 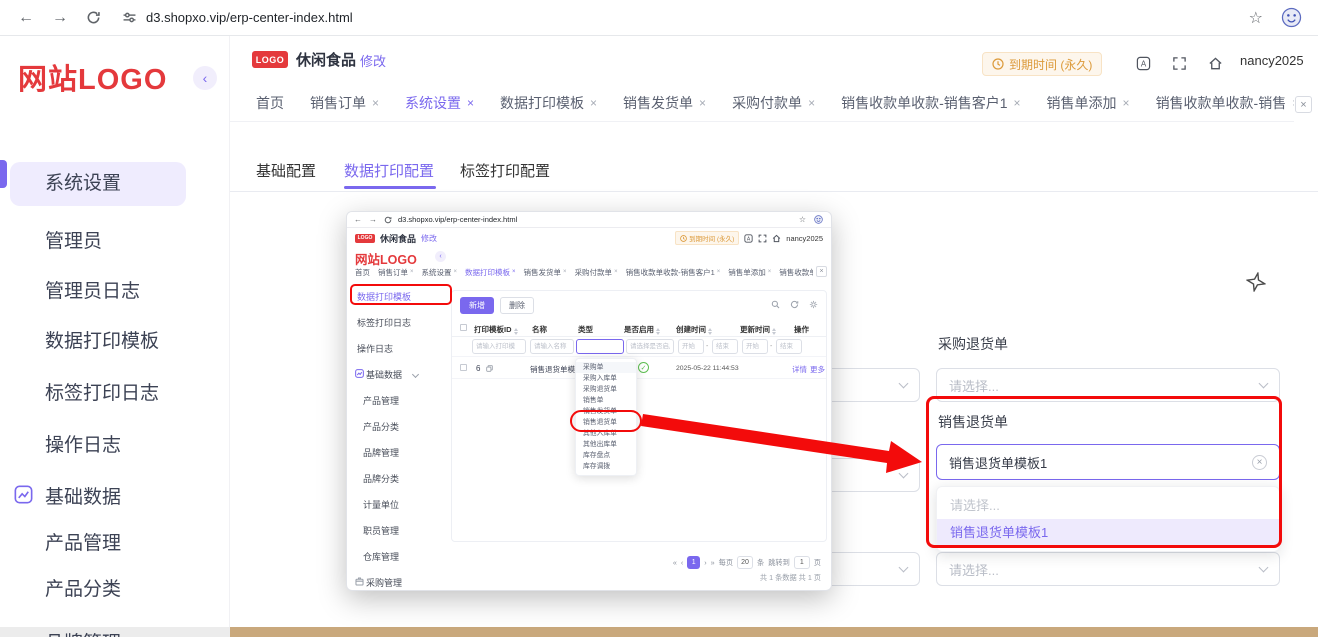 What do you see at coordinates (1272, 60) in the screenshot?
I see `username: nancy2025` at bounding box center [1272, 60].